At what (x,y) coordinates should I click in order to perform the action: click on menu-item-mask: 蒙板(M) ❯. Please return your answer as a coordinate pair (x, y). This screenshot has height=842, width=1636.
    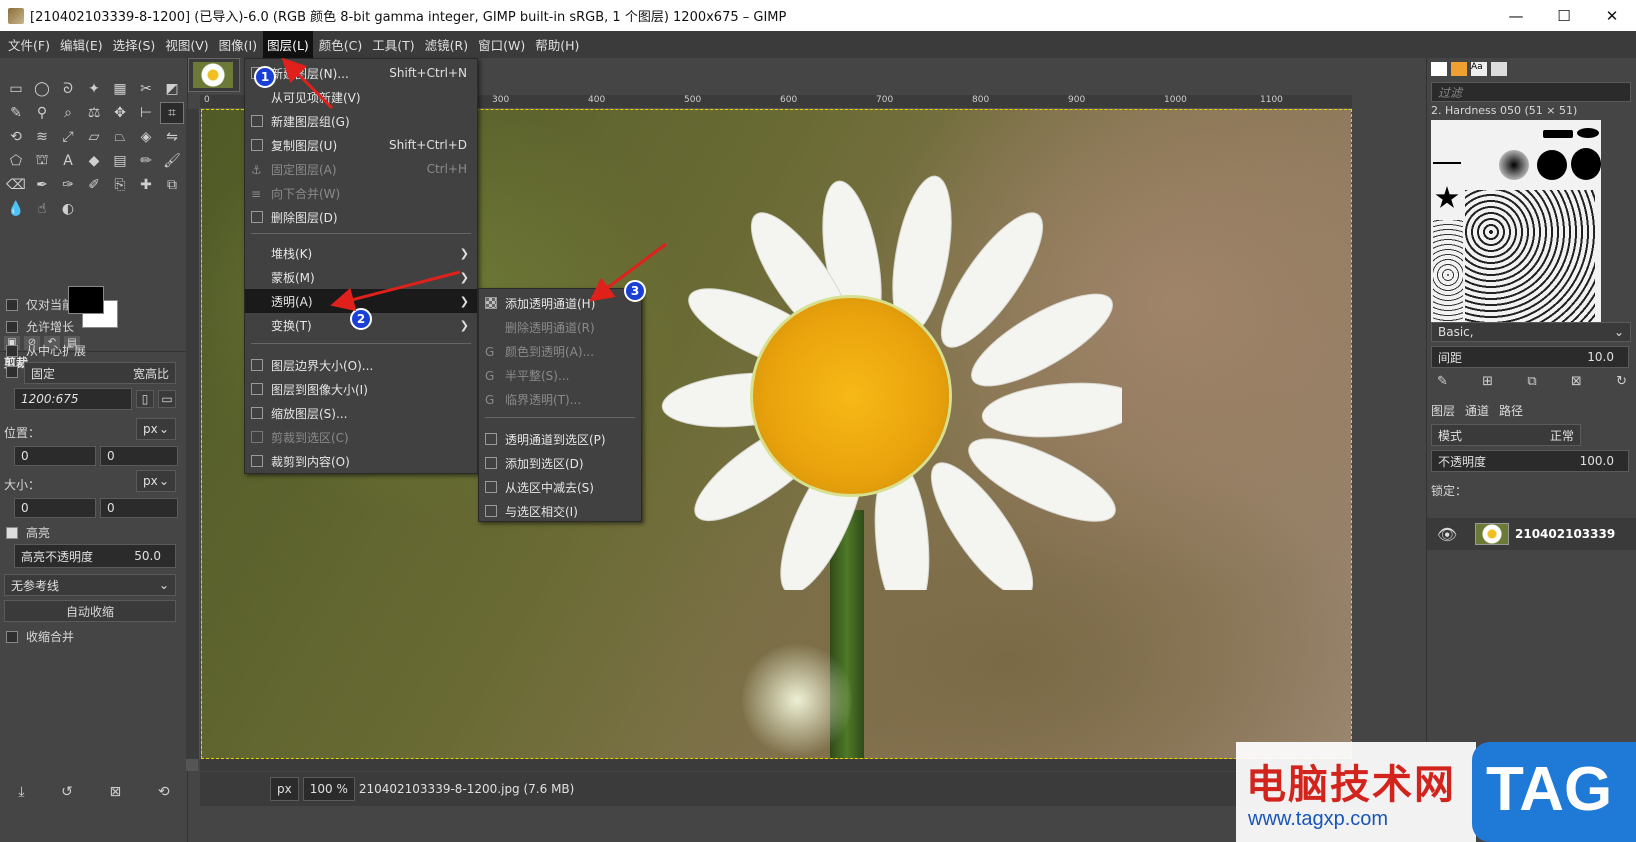
    Looking at the image, I should click on (361, 277).